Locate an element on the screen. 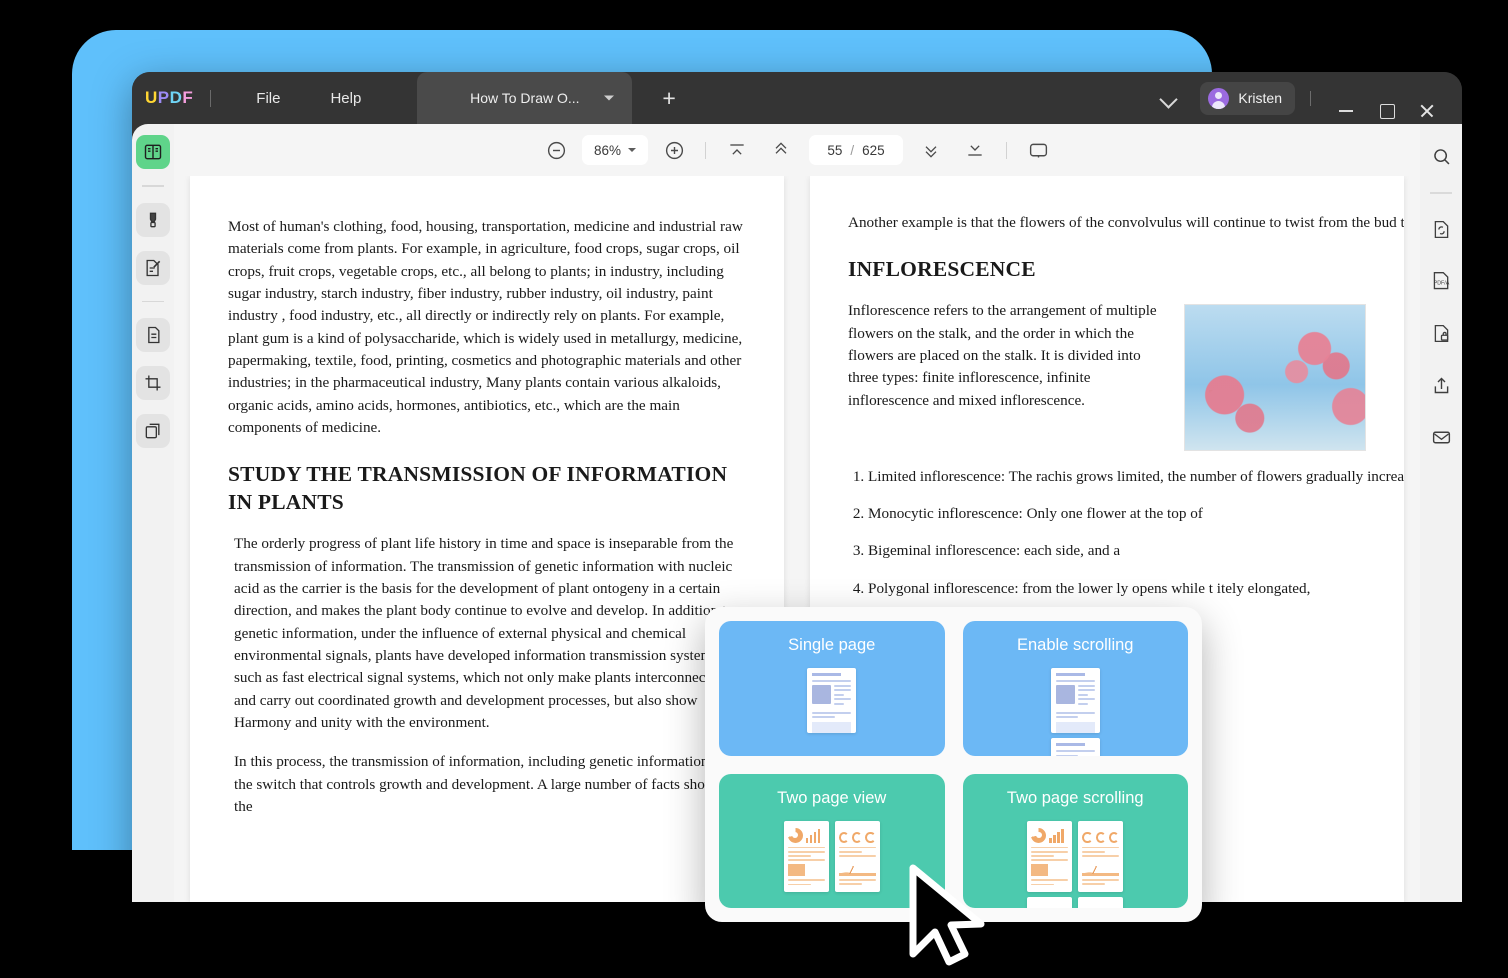 The image size is (1508, 978). chevron-up-double-icon is located at coordinates (781, 148).